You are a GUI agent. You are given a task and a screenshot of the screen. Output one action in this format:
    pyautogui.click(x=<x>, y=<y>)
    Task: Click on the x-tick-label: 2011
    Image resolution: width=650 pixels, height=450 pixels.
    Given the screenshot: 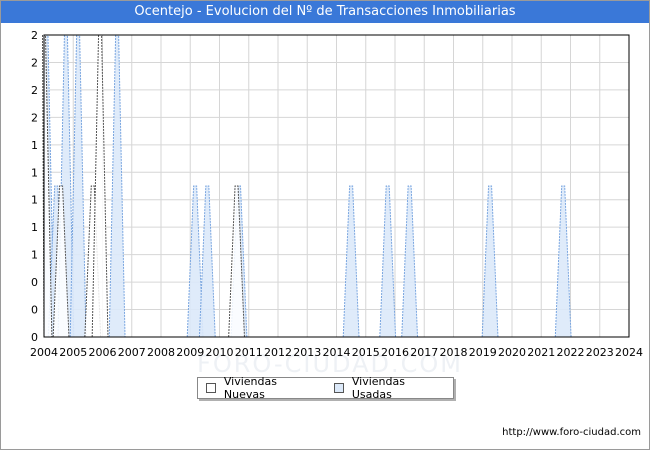 What is the action you would take?
    pyautogui.click(x=249, y=352)
    